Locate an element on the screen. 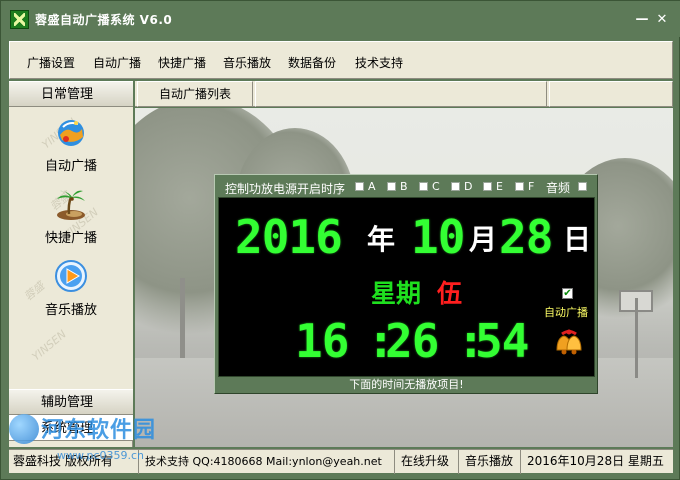  channel-d-checkbox is located at coordinates (455, 186).